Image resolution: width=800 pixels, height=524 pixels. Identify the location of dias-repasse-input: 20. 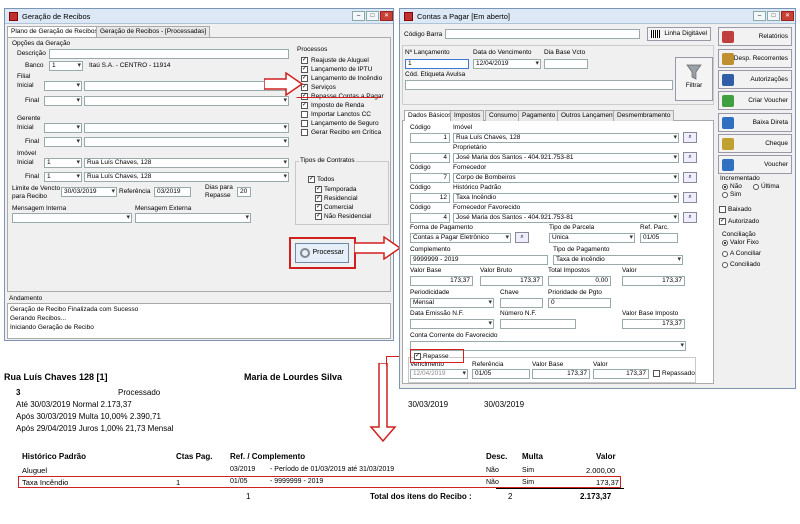
(244, 192).